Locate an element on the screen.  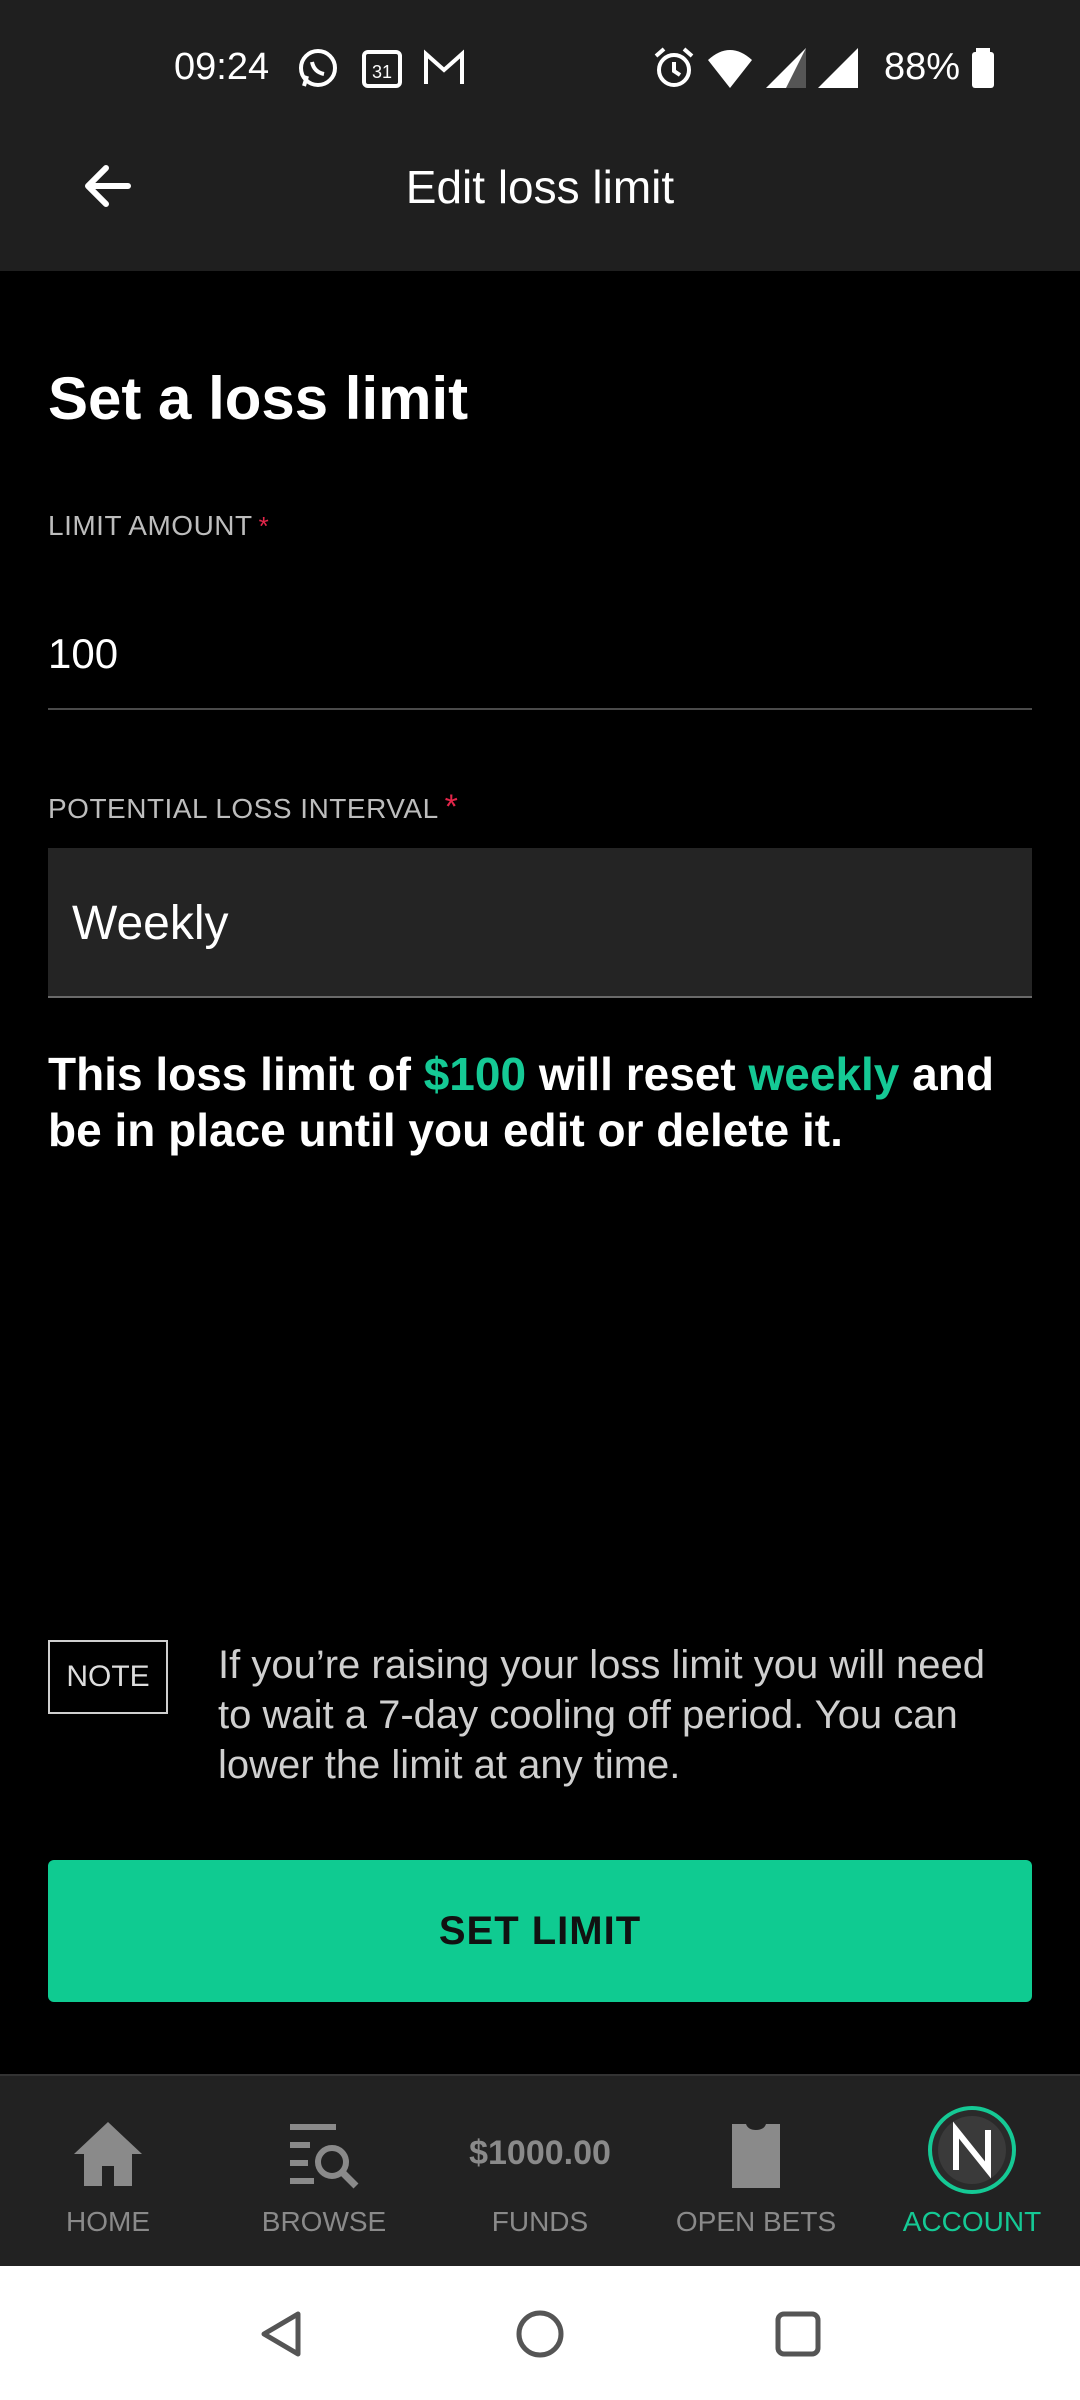
wifi-icon is located at coordinates (730, 69).